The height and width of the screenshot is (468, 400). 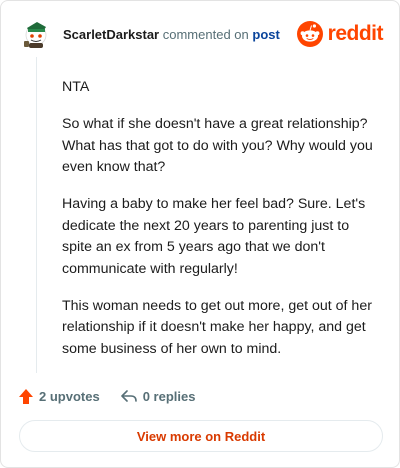 I want to click on upvote-count: 2 upvotes, so click(x=69, y=396).